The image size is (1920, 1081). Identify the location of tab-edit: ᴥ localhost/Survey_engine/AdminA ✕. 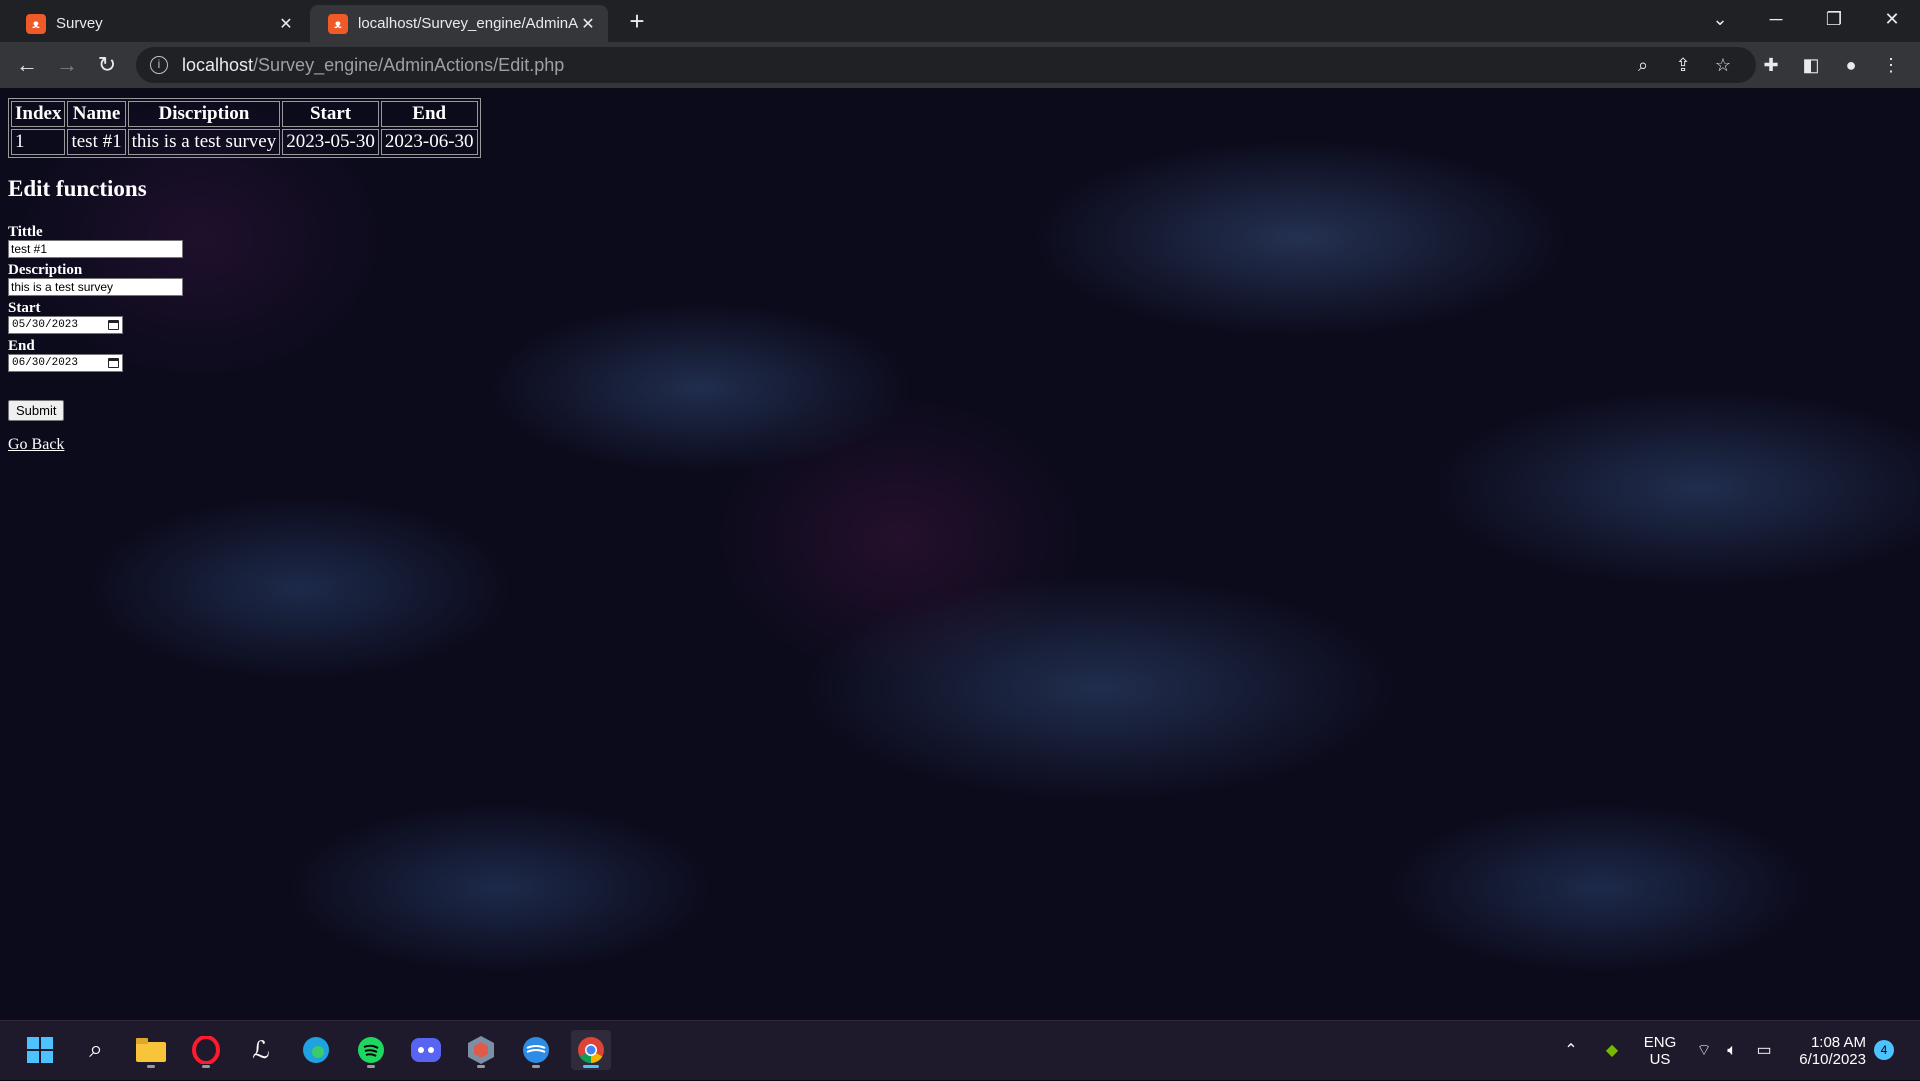
(459, 23).